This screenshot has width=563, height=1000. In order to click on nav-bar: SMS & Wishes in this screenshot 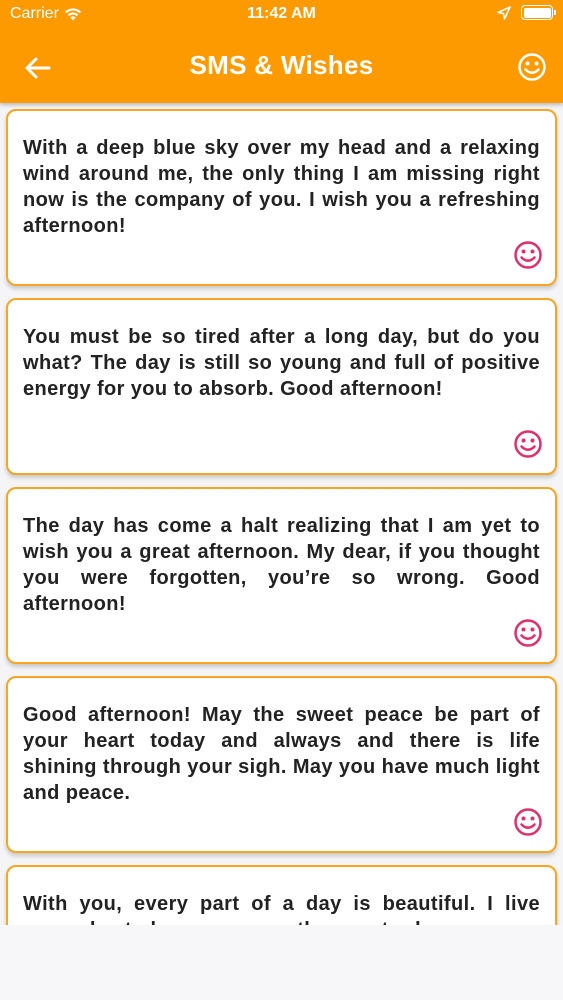, I will do `click(281, 66)`.